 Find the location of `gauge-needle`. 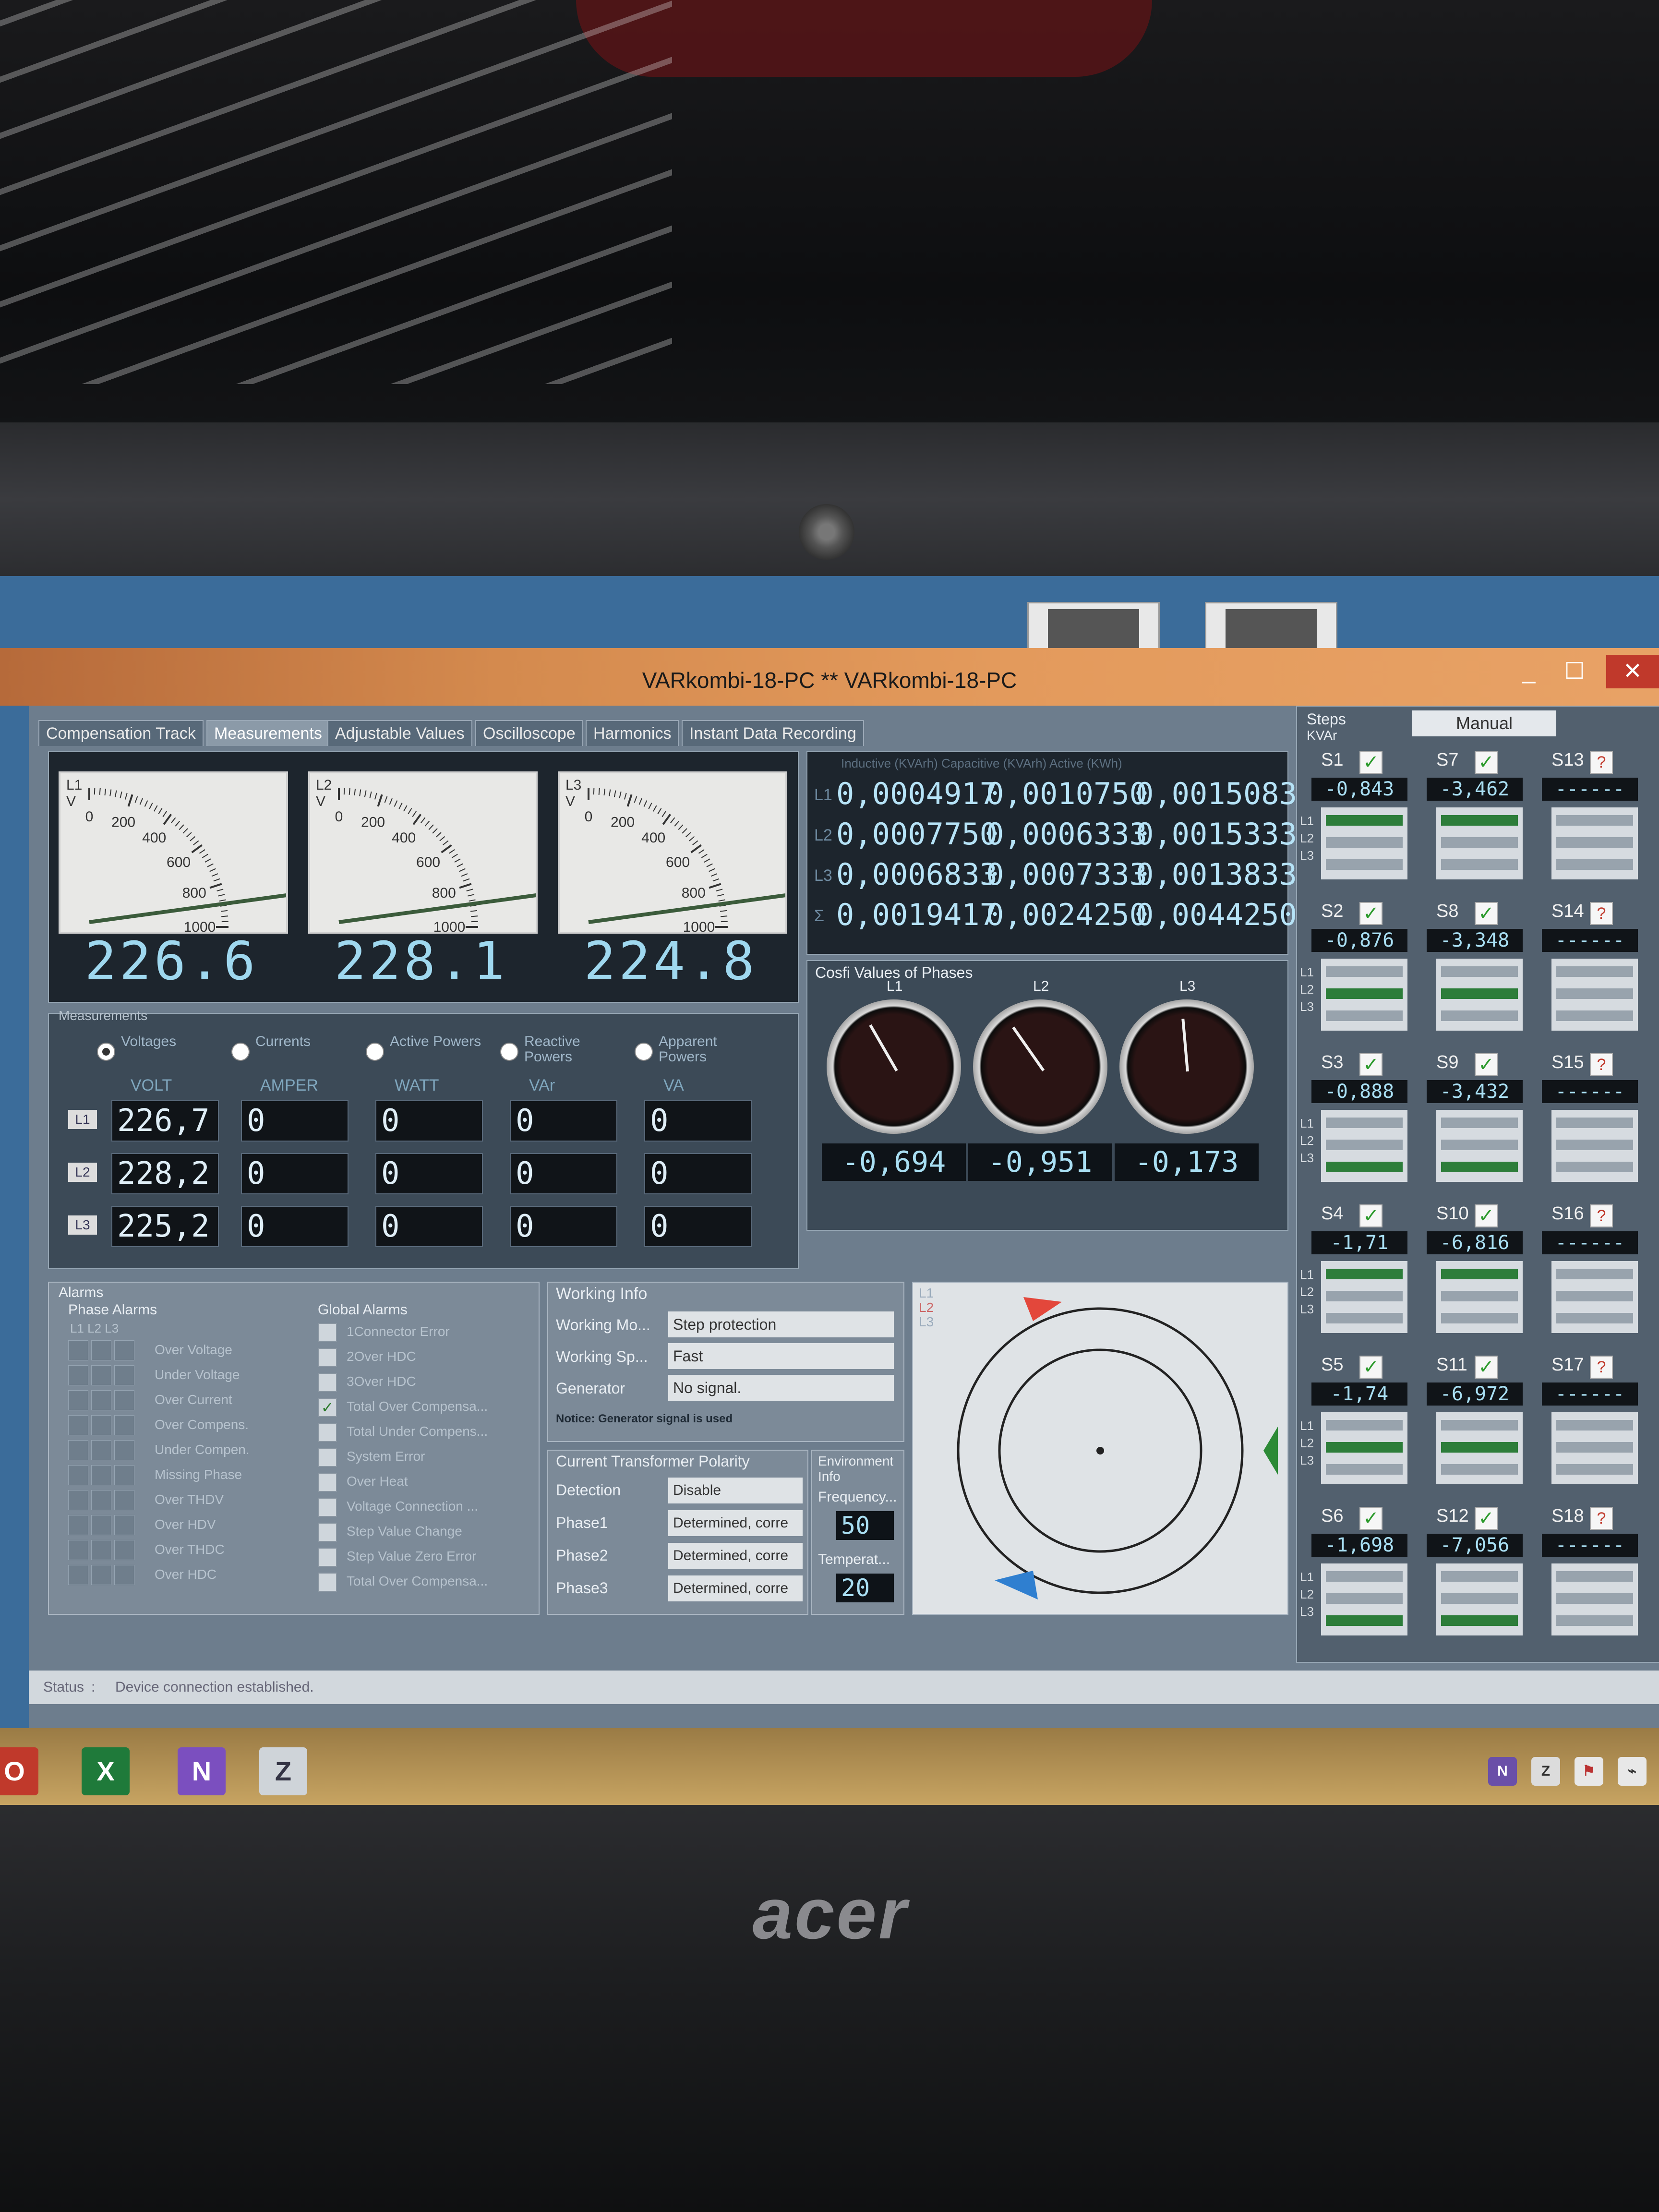

gauge-needle is located at coordinates (1185, 1045).